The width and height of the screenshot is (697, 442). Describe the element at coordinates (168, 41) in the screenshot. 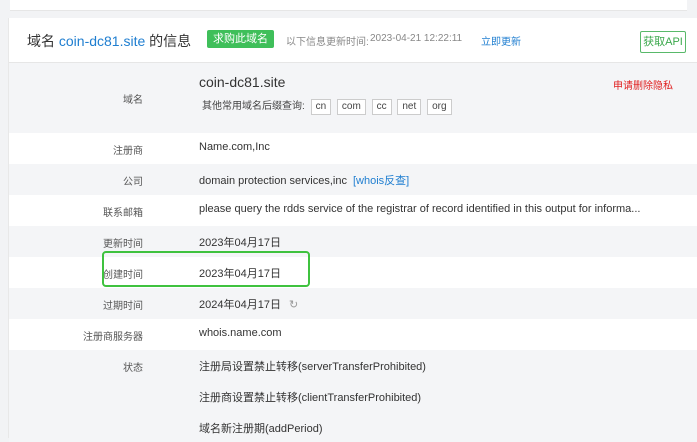

I see `title-suffix: 的信息` at that location.